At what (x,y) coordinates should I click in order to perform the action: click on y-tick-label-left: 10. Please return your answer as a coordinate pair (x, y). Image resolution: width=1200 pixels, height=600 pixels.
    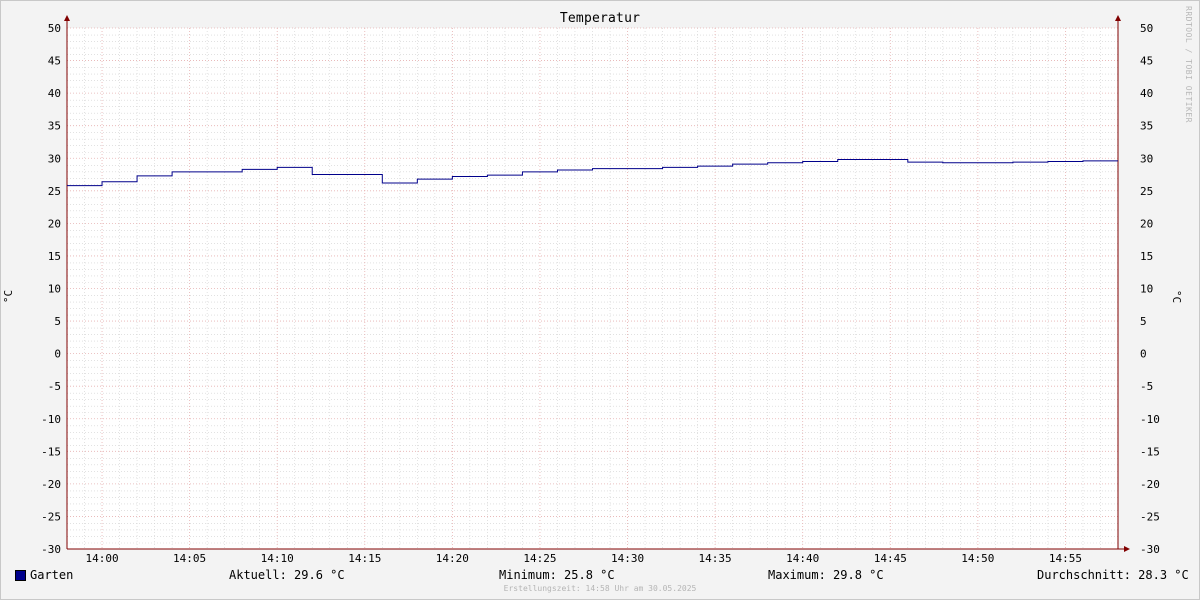
    Looking at the image, I should click on (54, 289).